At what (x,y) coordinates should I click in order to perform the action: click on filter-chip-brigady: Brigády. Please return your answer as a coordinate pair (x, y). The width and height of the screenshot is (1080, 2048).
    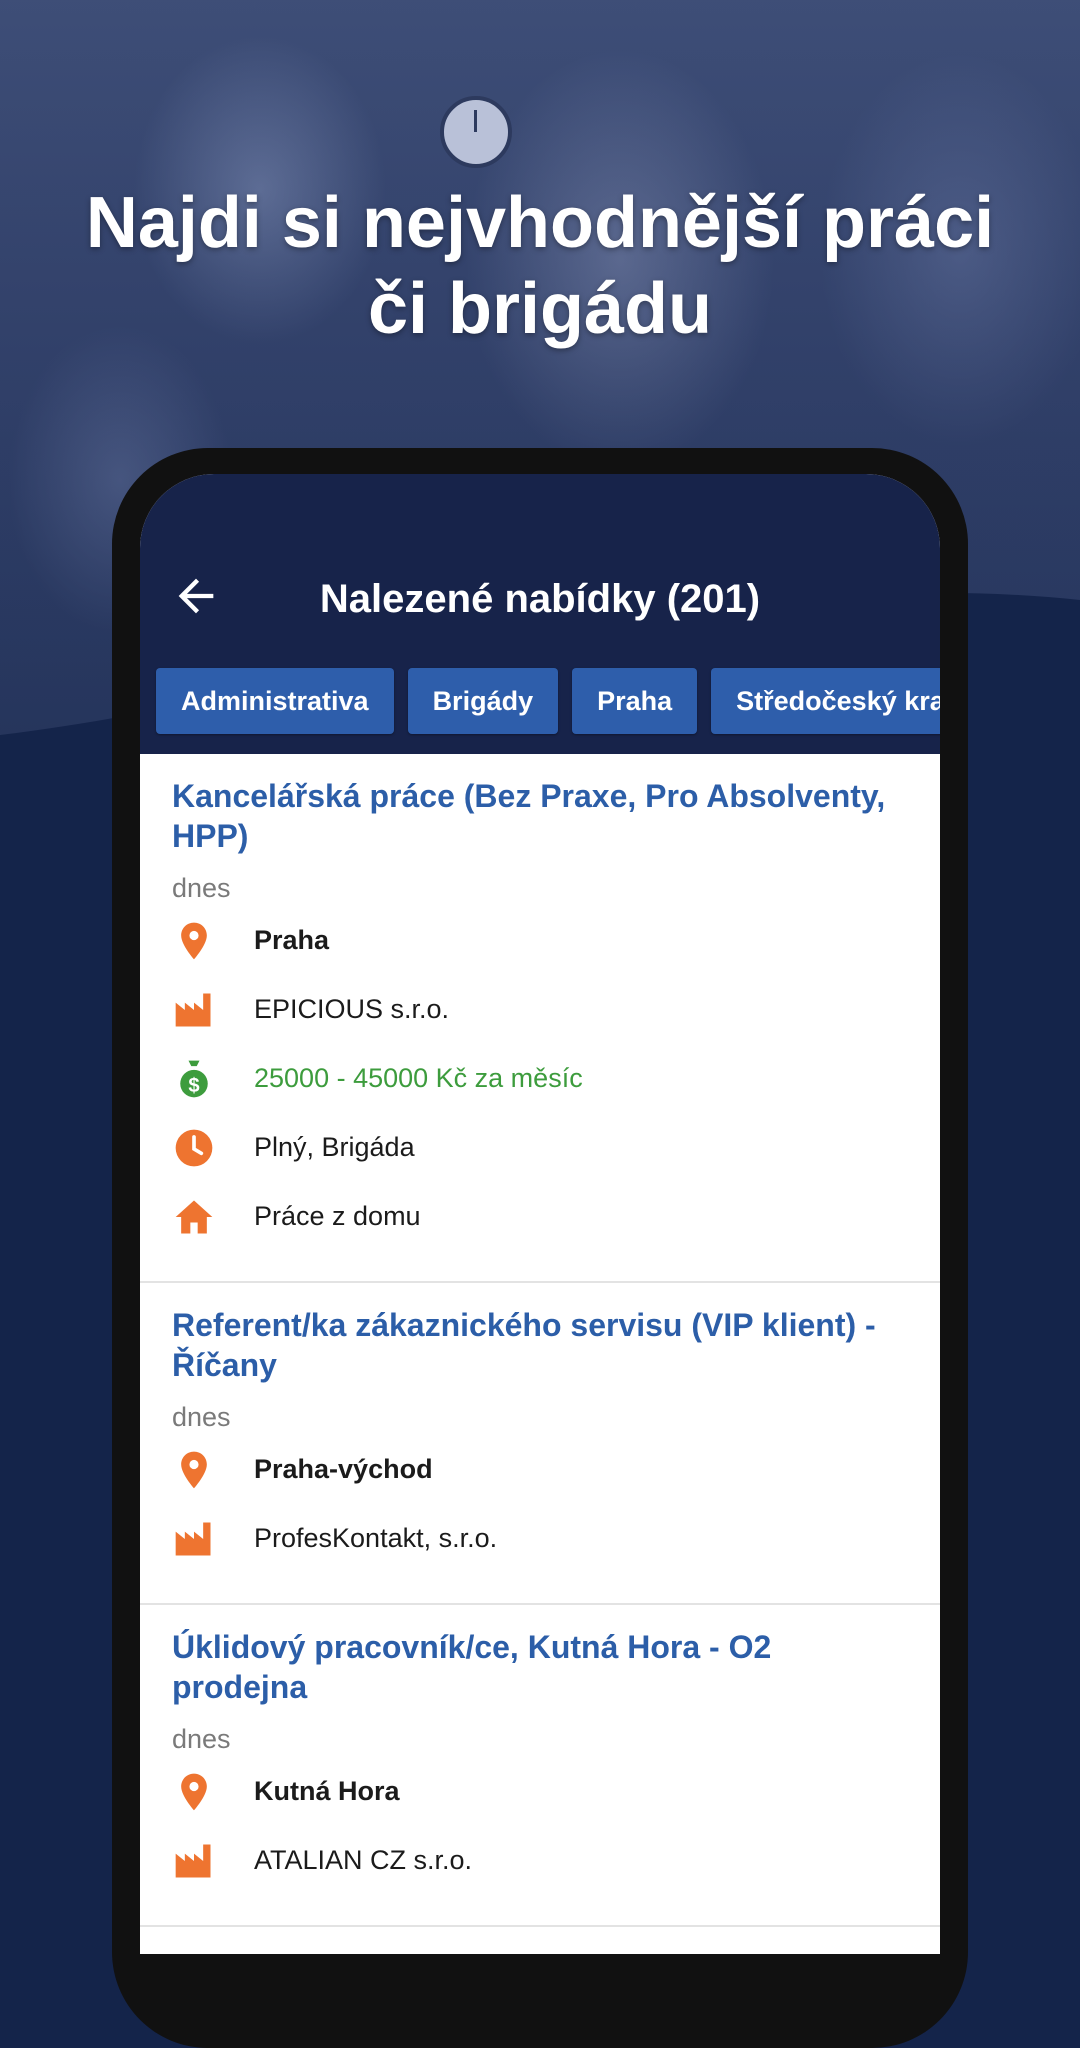
    Looking at the image, I should click on (483, 701).